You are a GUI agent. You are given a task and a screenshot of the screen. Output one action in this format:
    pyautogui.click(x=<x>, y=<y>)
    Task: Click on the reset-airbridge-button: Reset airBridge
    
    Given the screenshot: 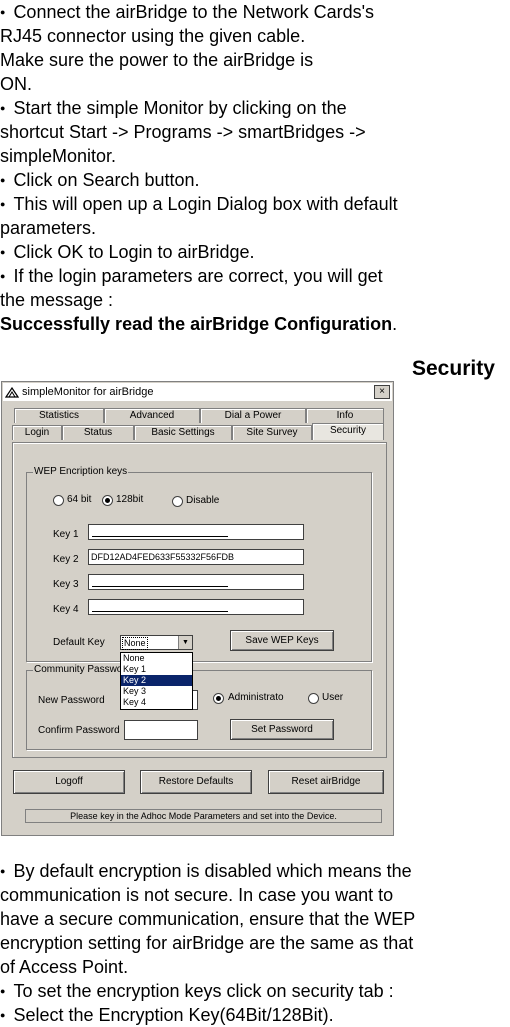 What is the action you would take?
    pyautogui.click(x=326, y=782)
    